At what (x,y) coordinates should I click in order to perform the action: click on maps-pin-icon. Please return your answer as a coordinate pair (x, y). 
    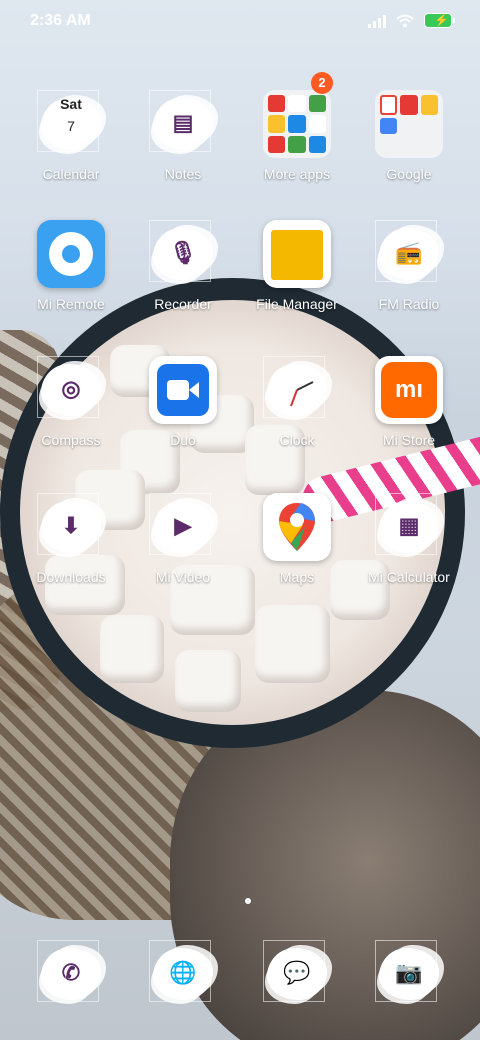
    Looking at the image, I should click on (297, 527).